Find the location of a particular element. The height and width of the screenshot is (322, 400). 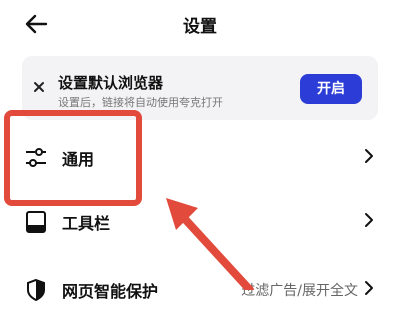

settings-item-label: 工具栏 is located at coordinates (86, 223).